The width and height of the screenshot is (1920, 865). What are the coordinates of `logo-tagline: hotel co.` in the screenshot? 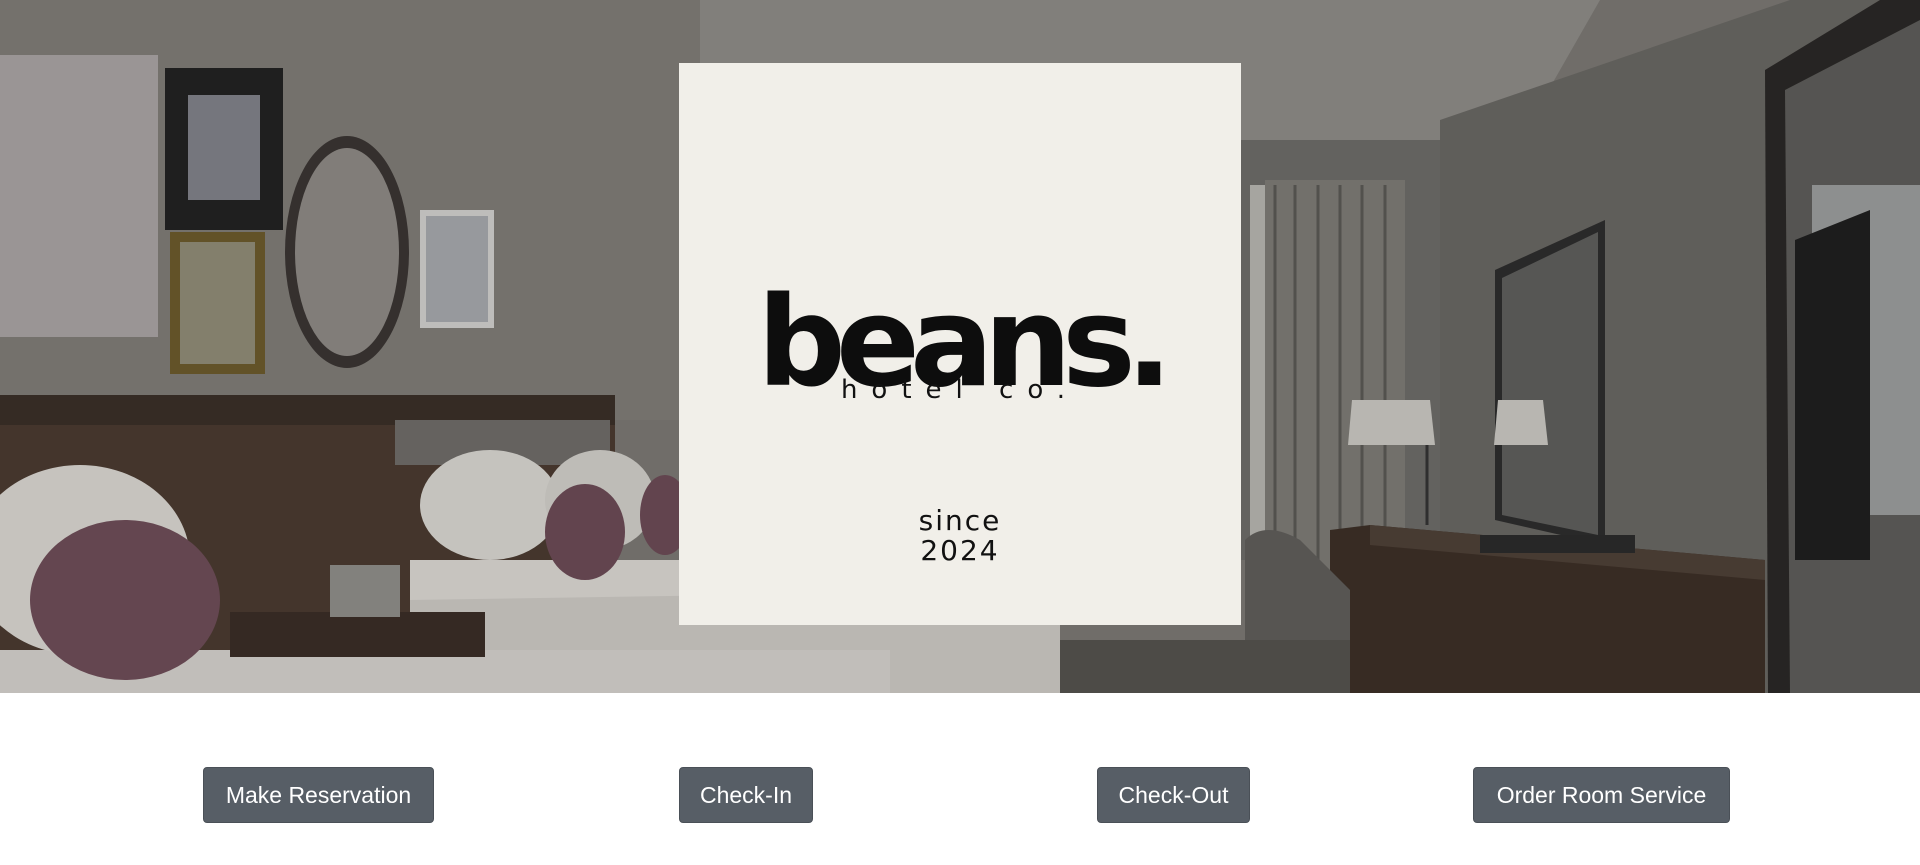 It's located at (960, 390).